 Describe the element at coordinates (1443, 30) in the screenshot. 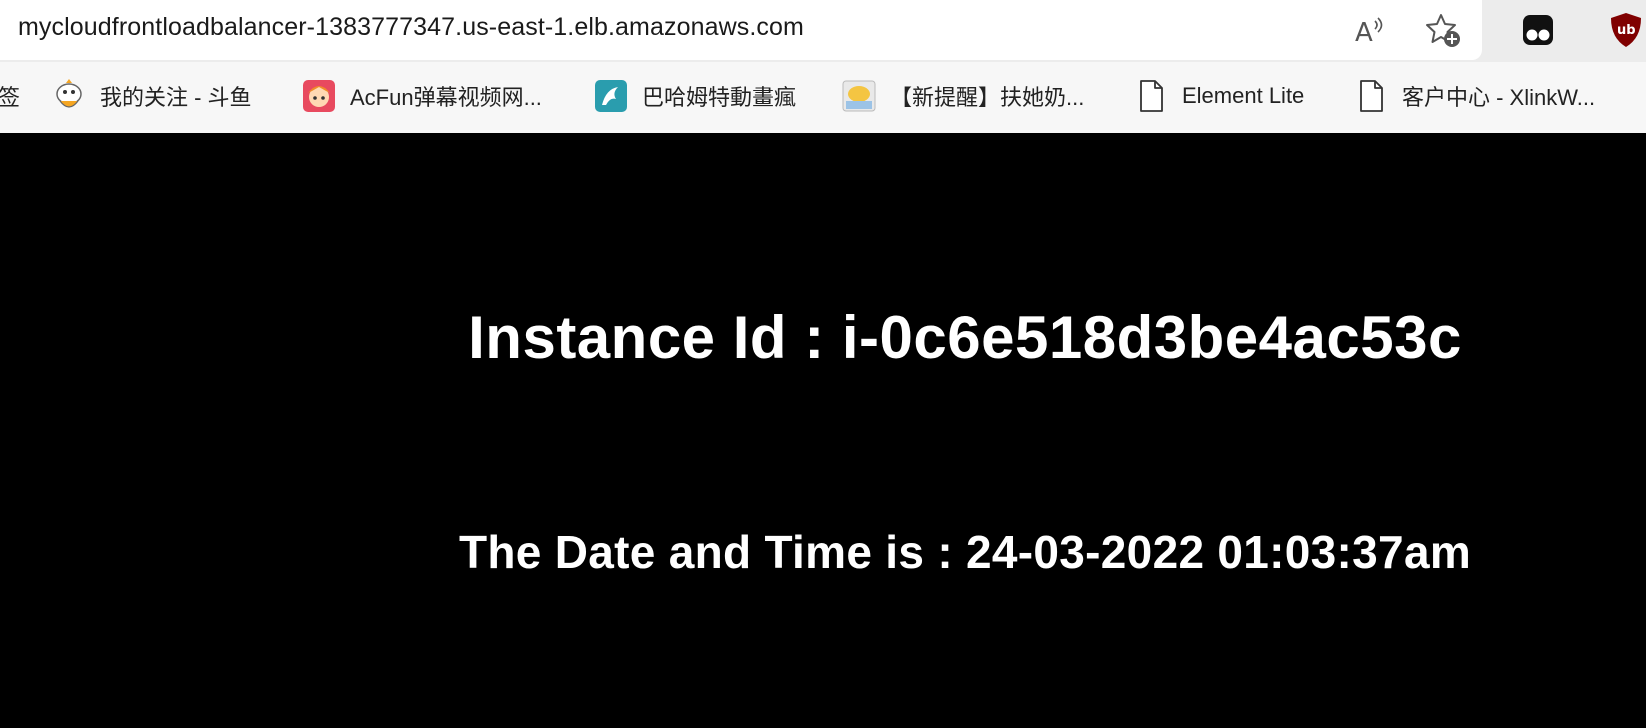

I see `add-favorite-icon` at that location.